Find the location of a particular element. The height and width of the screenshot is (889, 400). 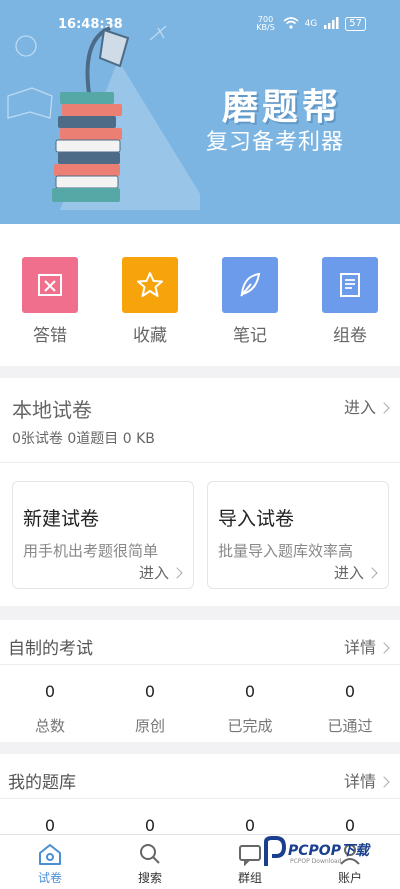

watermark-subtext: PCPOP Download is located at coordinates (316, 861).